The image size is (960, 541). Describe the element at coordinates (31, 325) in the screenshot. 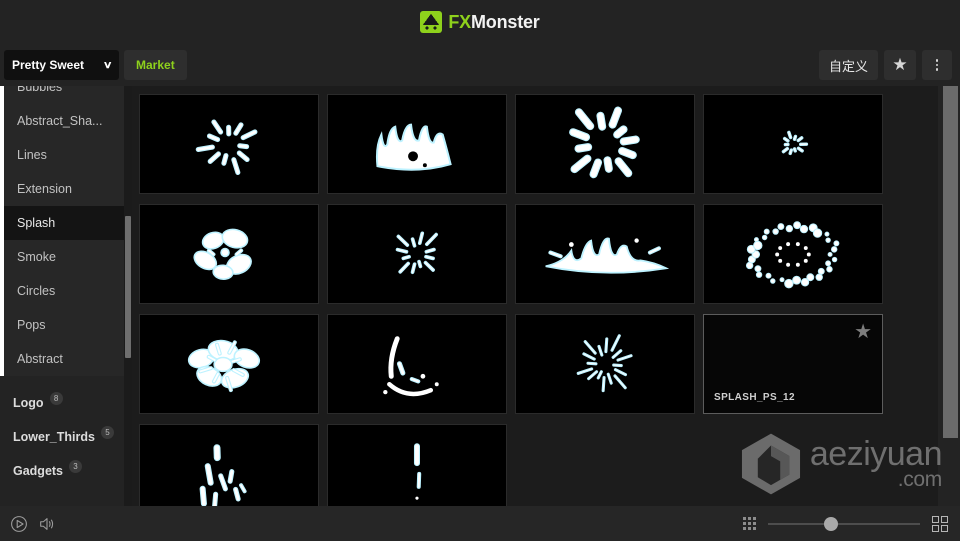

I see `sidebar-subitem-label: Pops` at that location.